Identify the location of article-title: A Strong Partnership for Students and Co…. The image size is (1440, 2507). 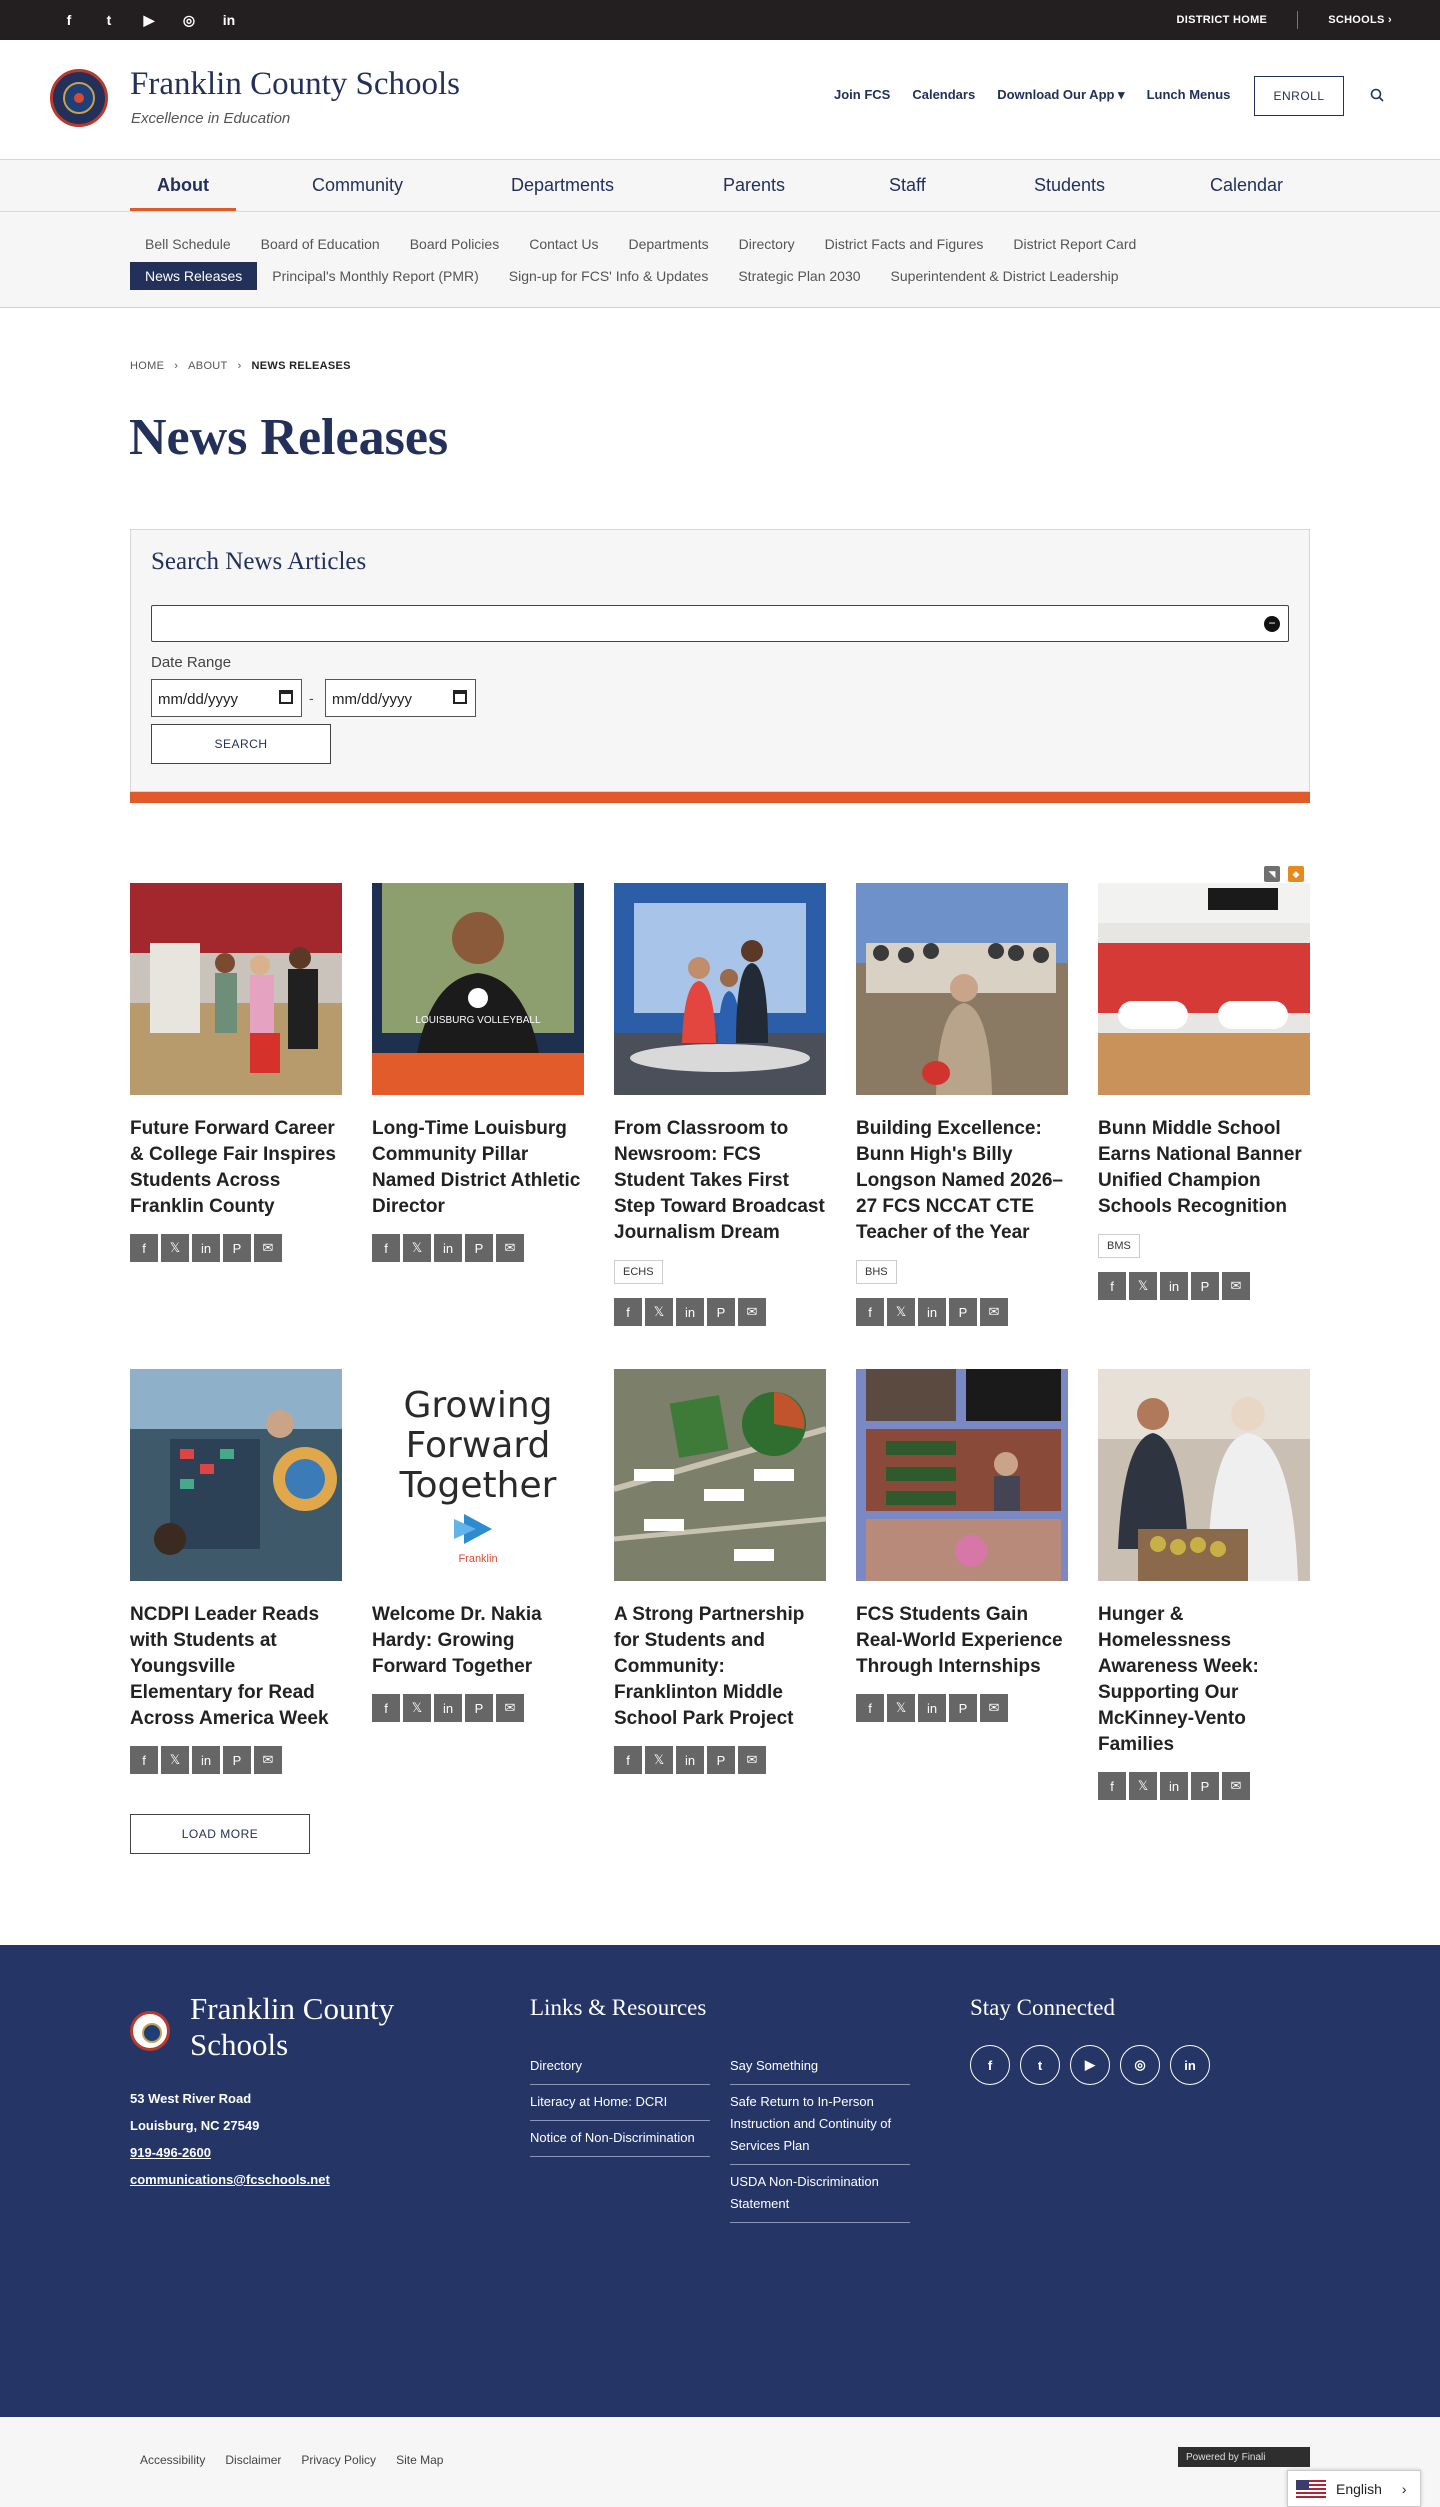
(720, 1667).